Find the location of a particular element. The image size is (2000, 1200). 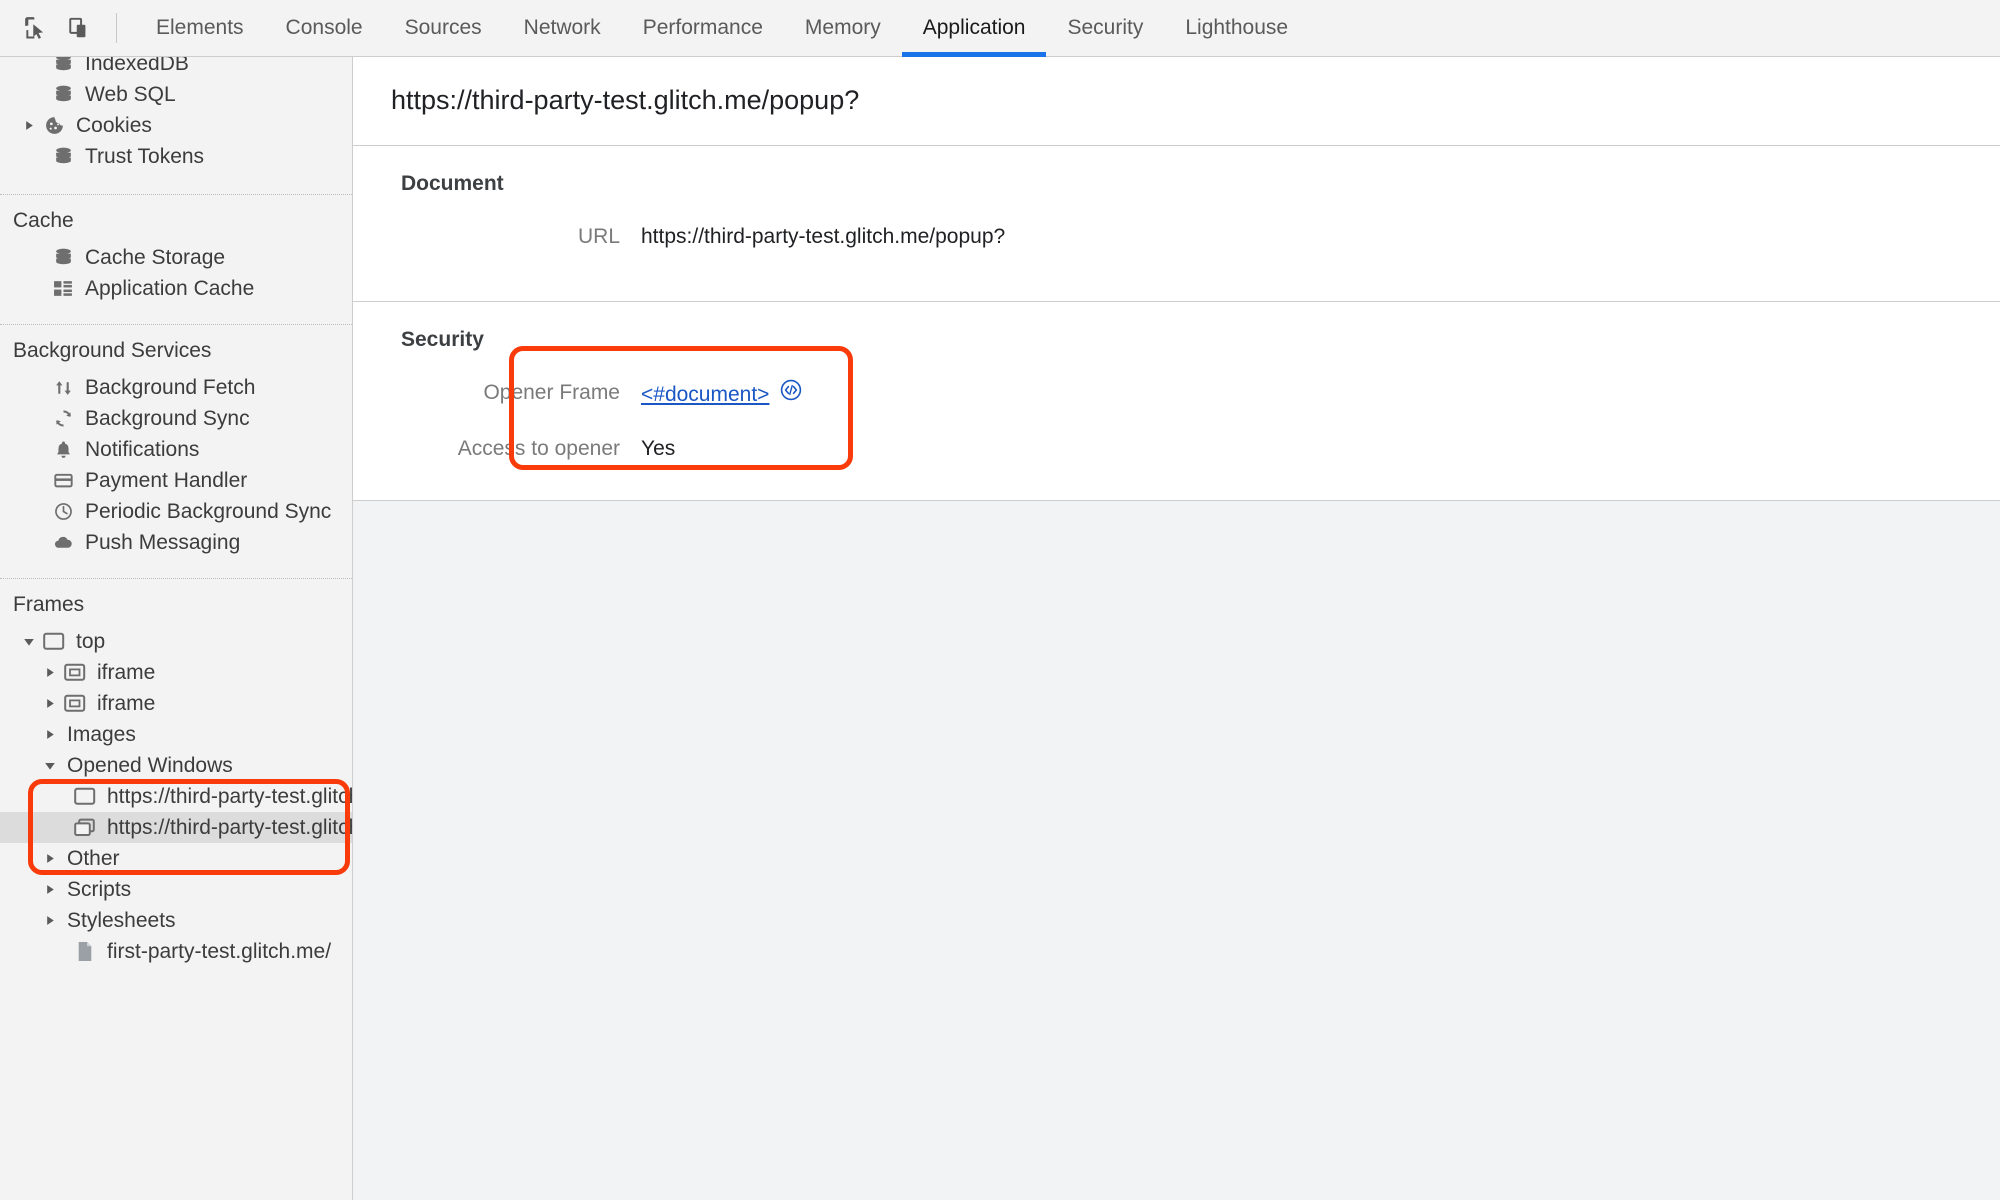

access-to-opener-key: Access to opener is located at coordinates (538, 448).